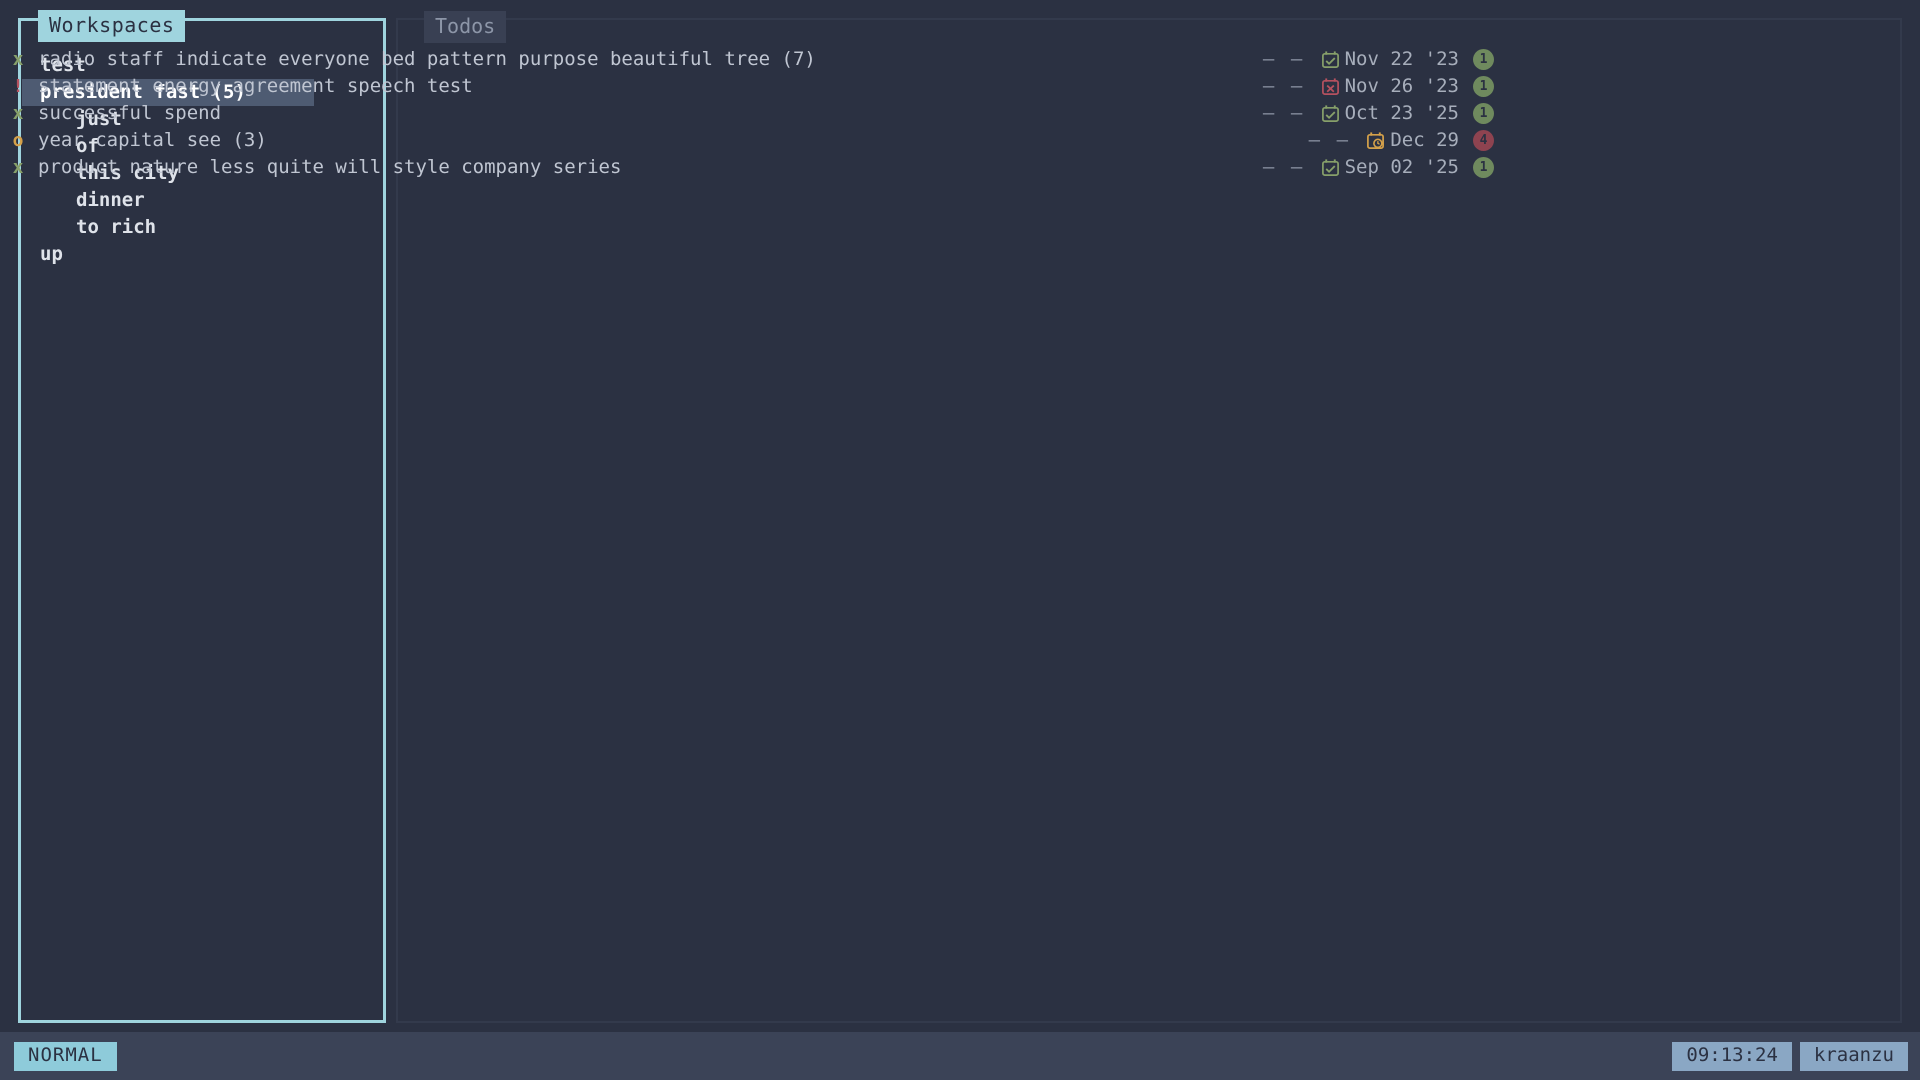 The height and width of the screenshot is (1080, 1920). I want to click on workspace-item-label: up, so click(51, 254).